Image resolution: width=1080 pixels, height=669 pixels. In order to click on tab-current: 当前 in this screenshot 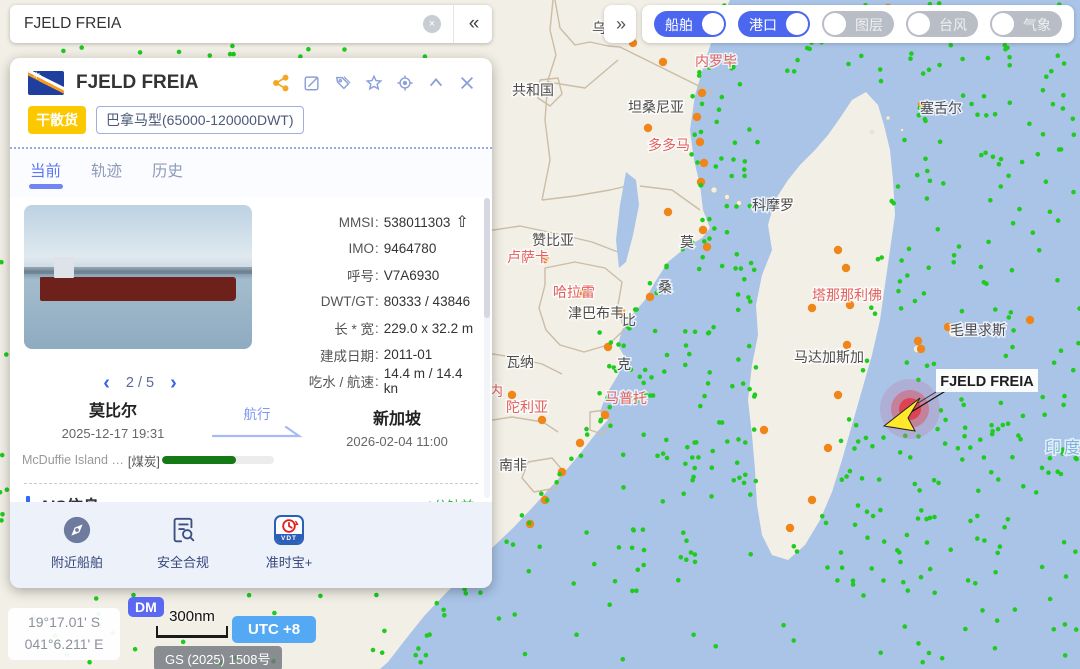, I will do `click(45, 172)`.